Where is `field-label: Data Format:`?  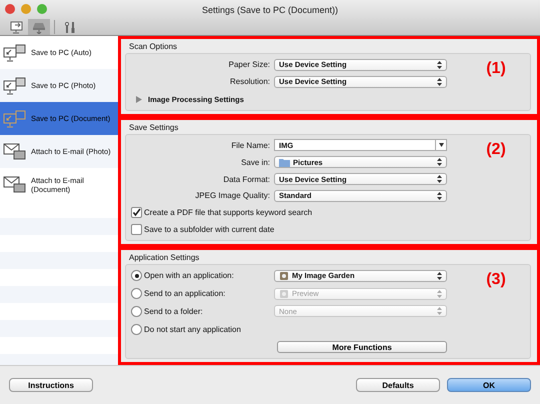 field-label: Data Format: is located at coordinates (246, 179).